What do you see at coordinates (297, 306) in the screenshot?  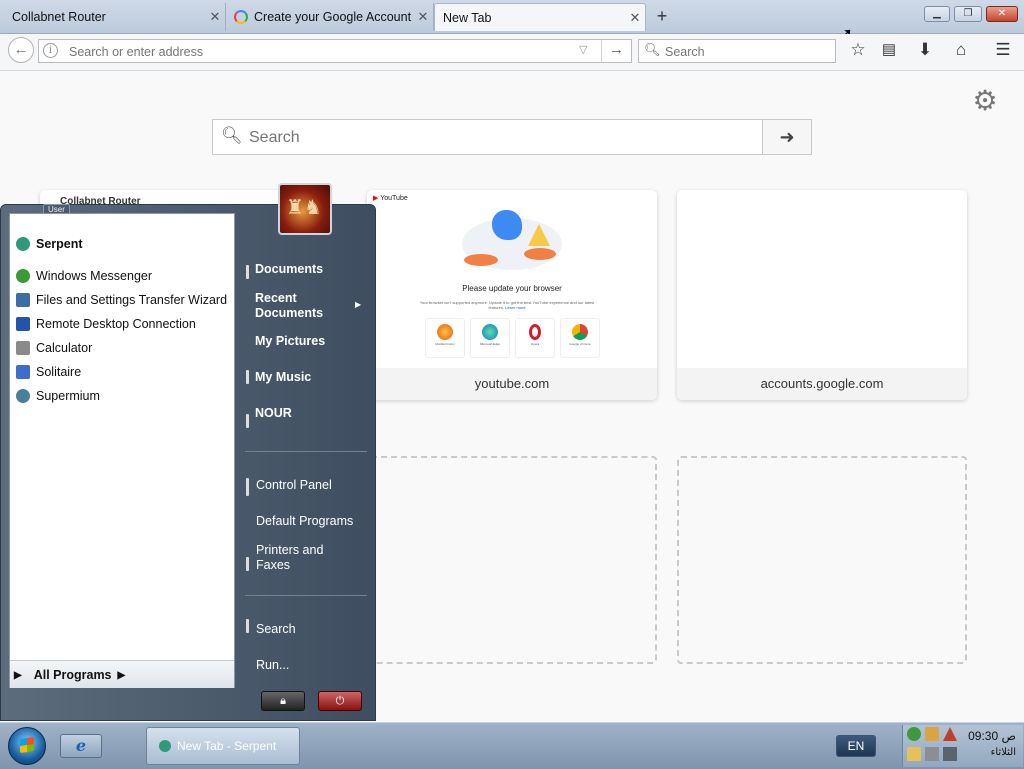 I see `start-item-recent-documents: Recent Documents` at bounding box center [297, 306].